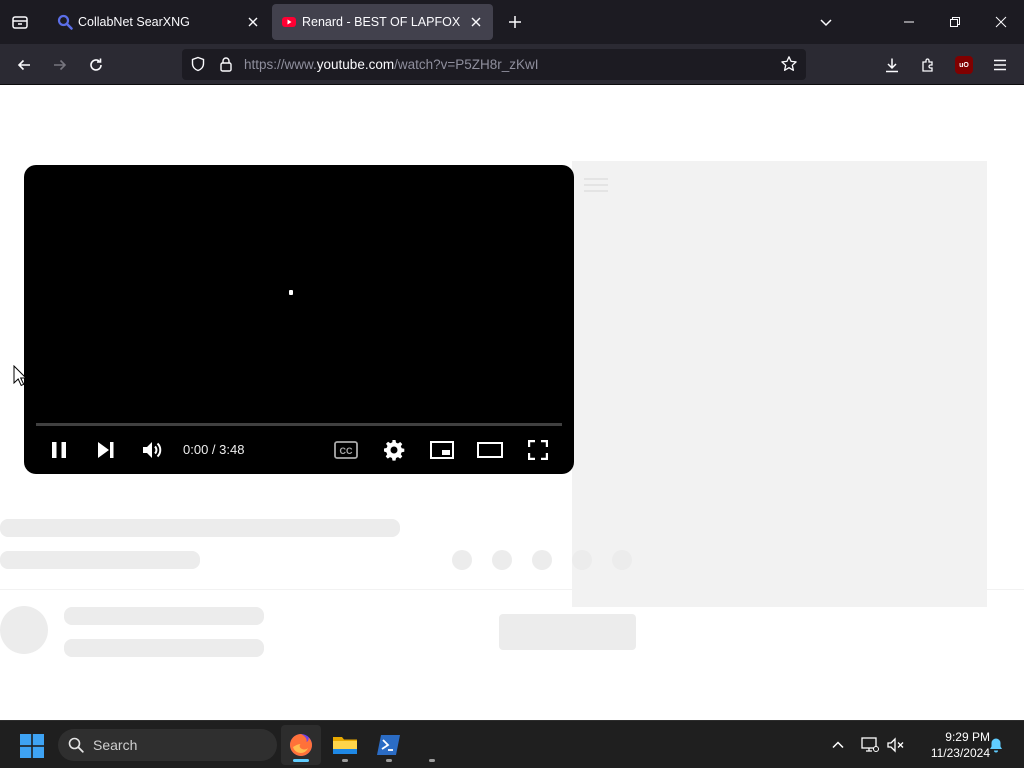 This screenshot has height=768, width=1024. What do you see at coordinates (65, 22) in the screenshot?
I see `search-magnifier-icon` at bounding box center [65, 22].